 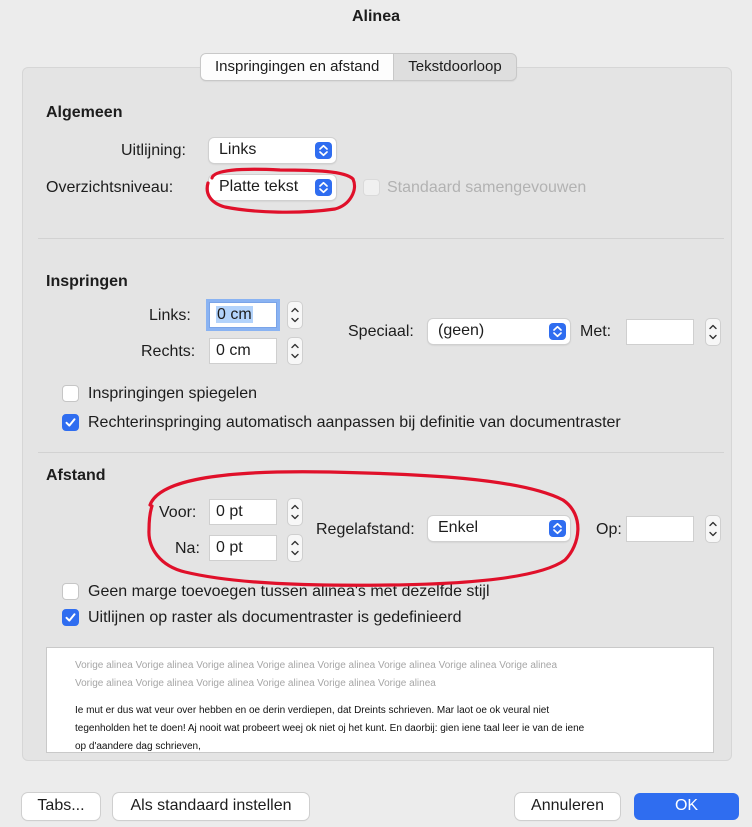 I want to click on space-before-stepper, so click(x=295, y=512).